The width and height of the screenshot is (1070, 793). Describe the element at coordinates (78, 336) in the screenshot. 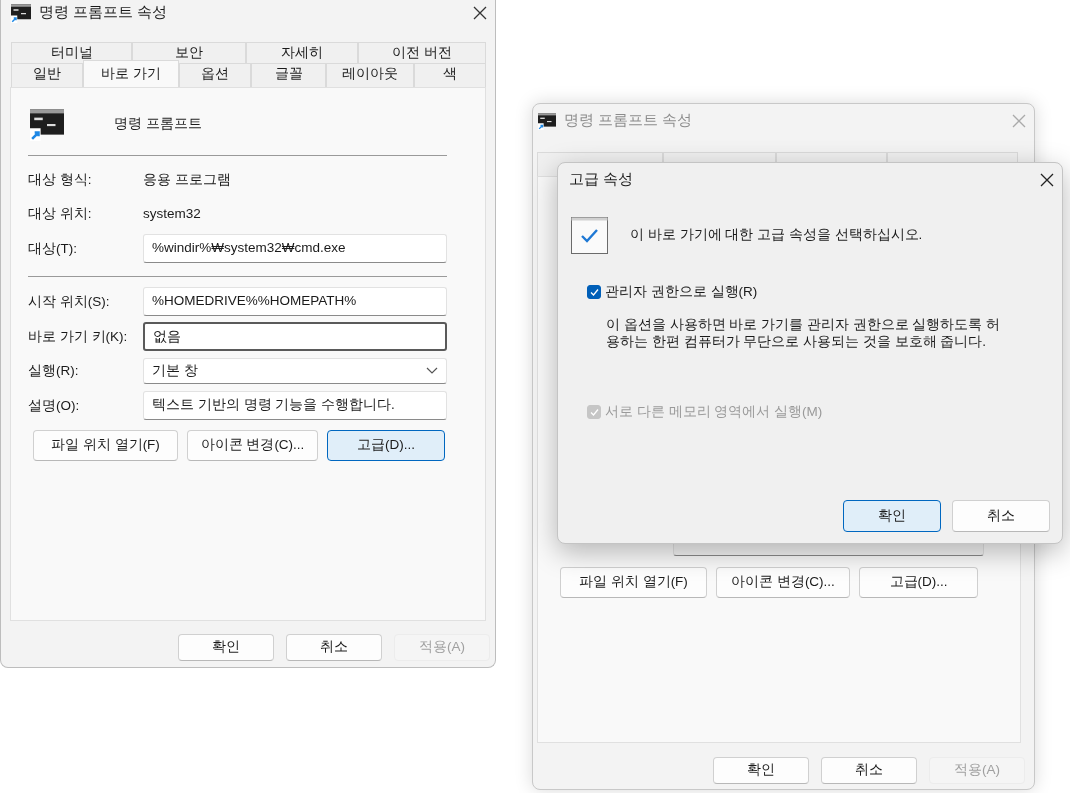

I see `field-label: 바로 가기 키(K):` at that location.